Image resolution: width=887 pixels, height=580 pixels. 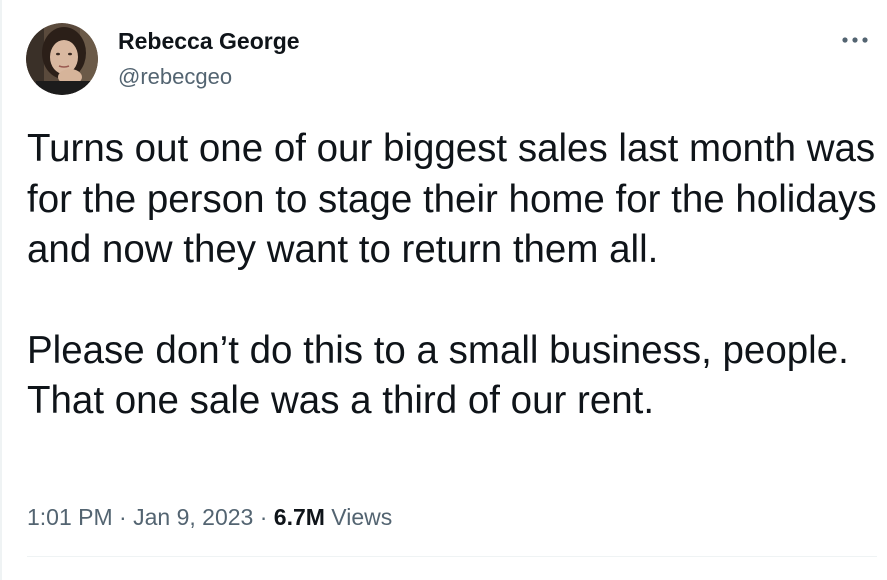 What do you see at coordinates (209, 41) in the screenshot?
I see `author-display-name: Rebecca George` at bounding box center [209, 41].